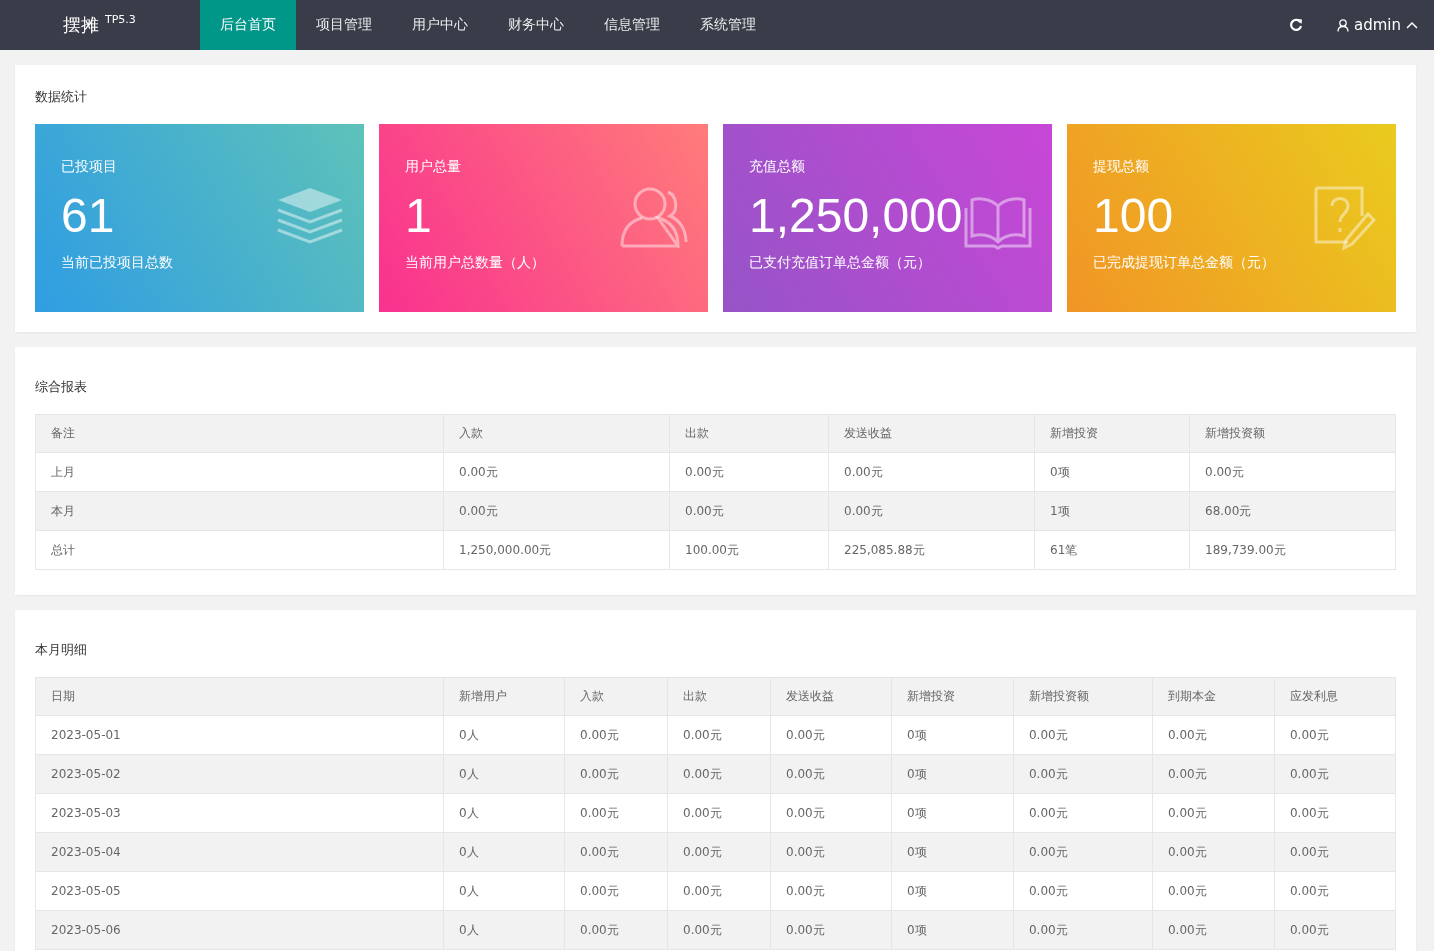  Describe the element at coordinates (998, 222) in the screenshot. I see `book-icon` at that location.